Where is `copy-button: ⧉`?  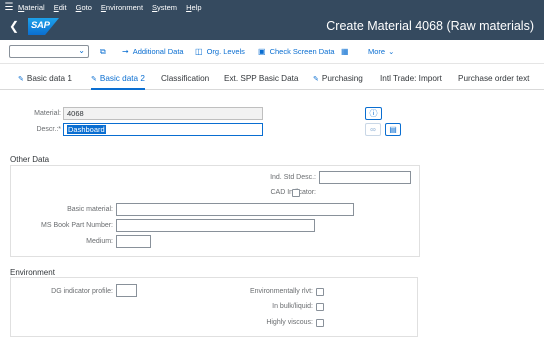 copy-button: ⧉ is located at coordinates (105, 52).